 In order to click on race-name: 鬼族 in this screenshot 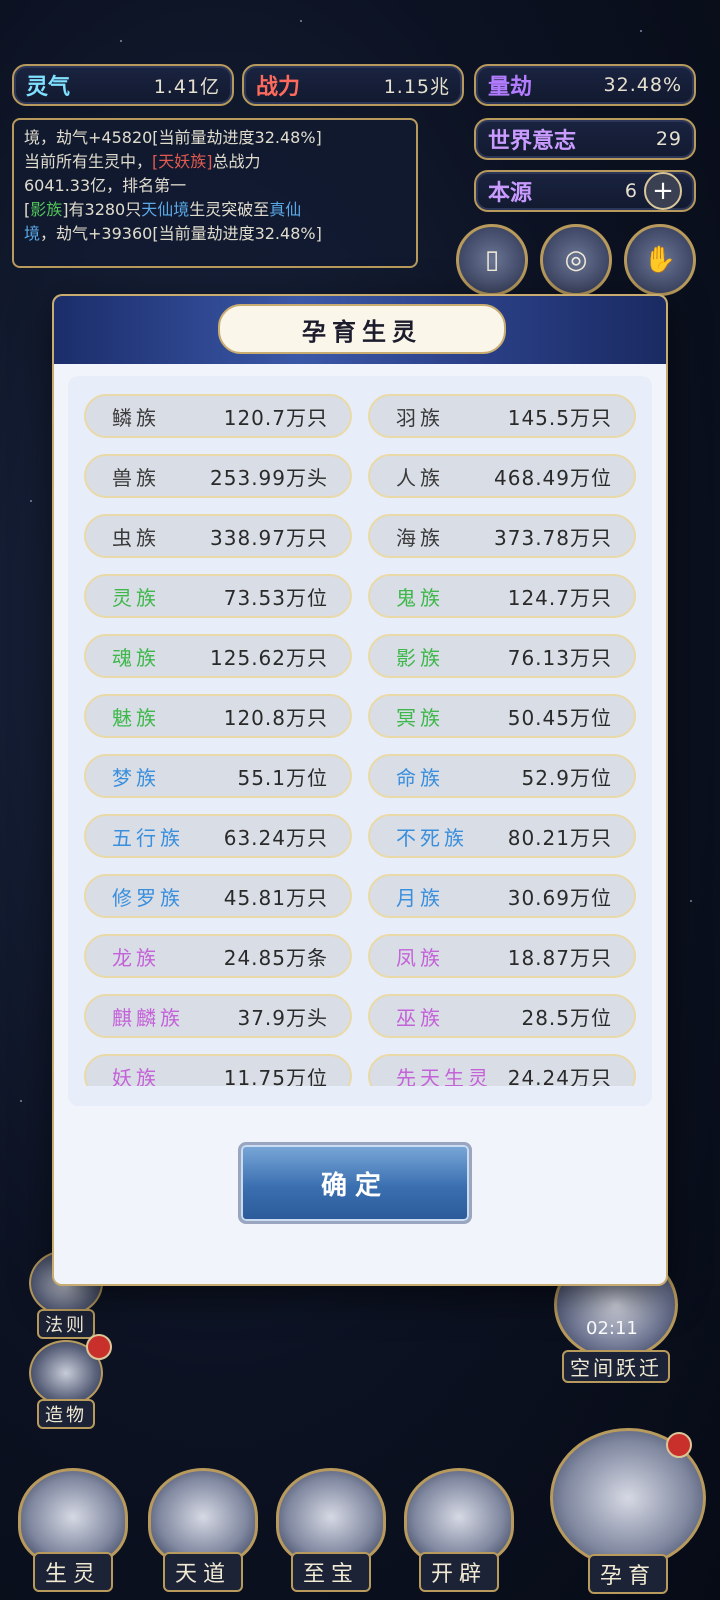, I will do `click(420, 597)`.